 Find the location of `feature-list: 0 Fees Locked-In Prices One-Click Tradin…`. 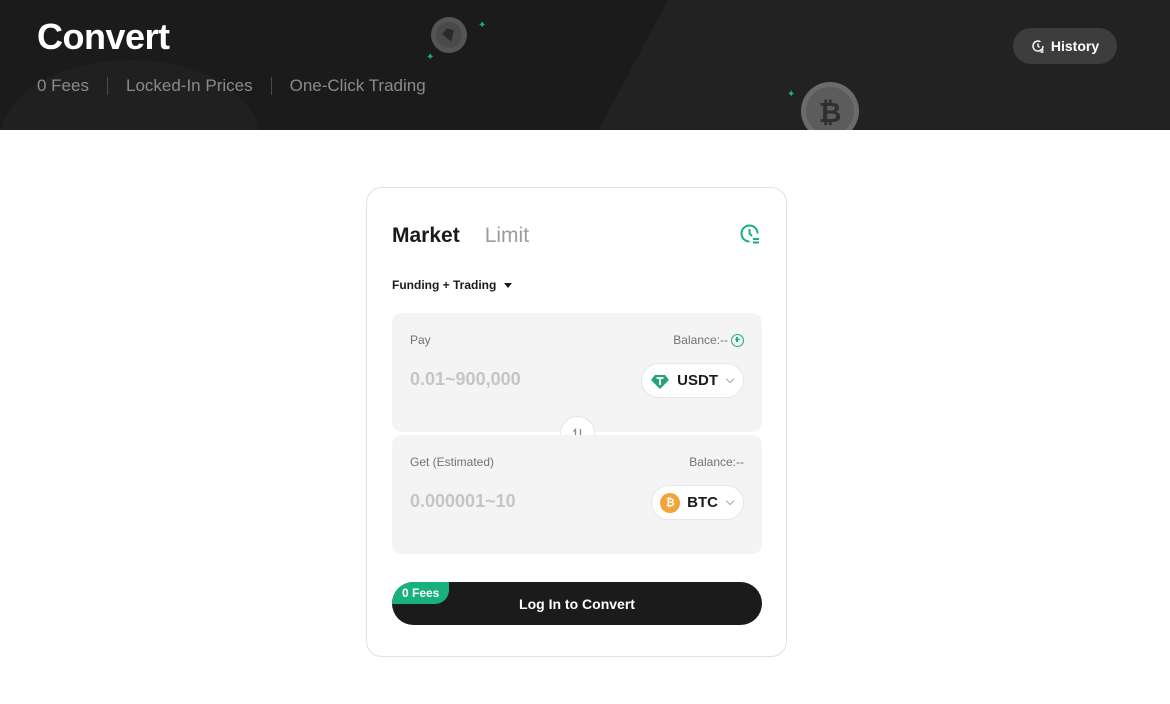

feature-list: 0 Fees Locked-In Prices One-Click Tradin… is located at coordinates (231, 86).